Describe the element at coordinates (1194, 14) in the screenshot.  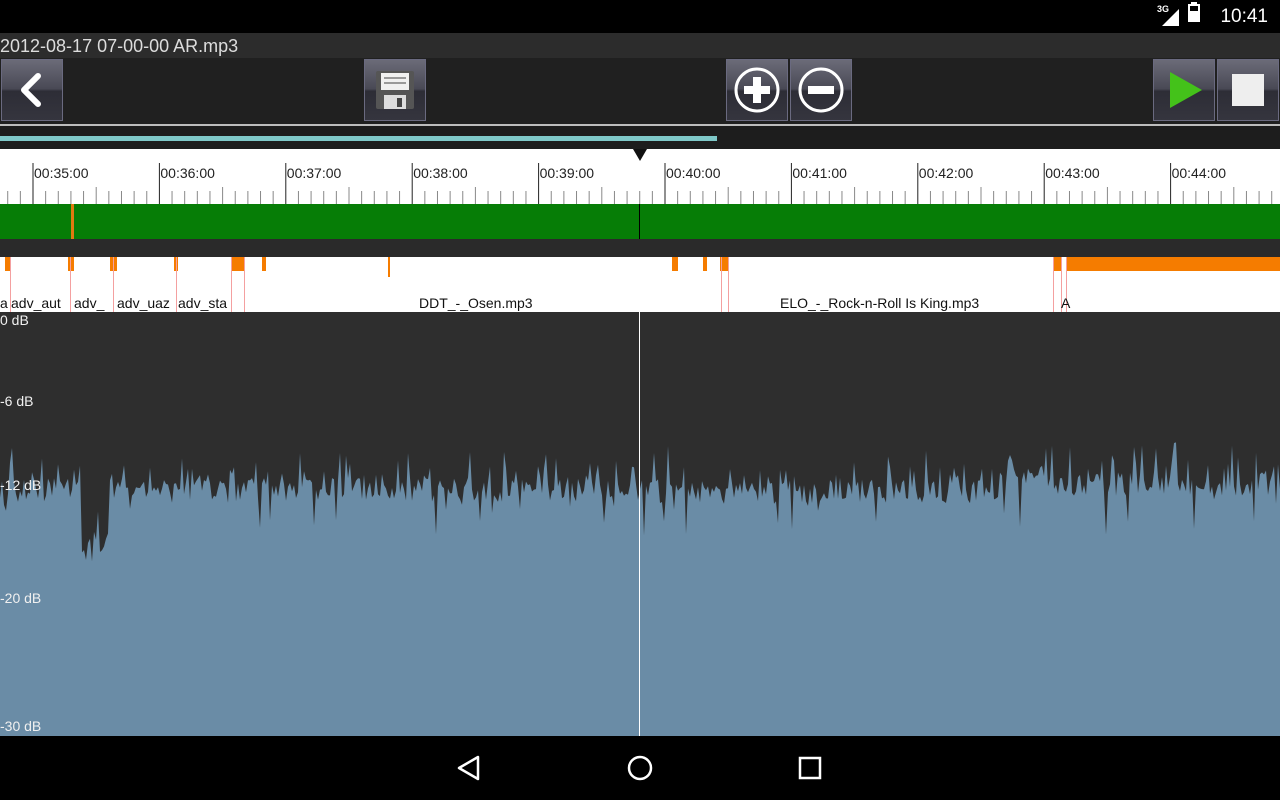
I see `battery-icon` at that location.